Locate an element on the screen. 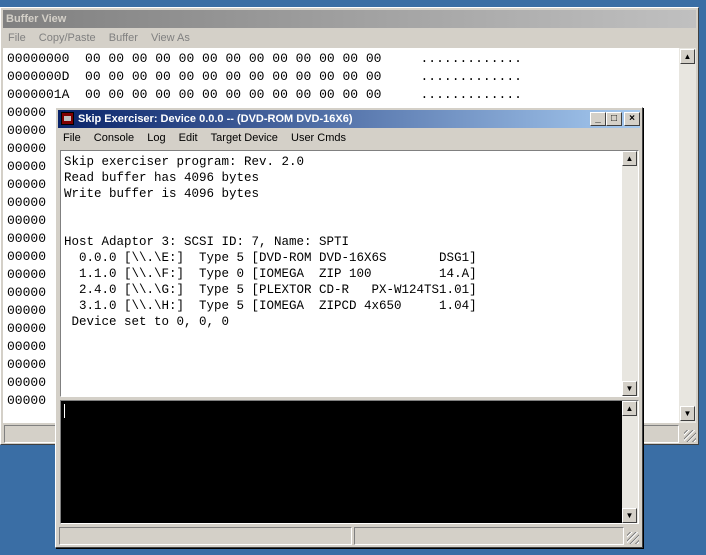  input-vertical-scrollbar: ▲ ▼ is located at coordinates (630, 462).